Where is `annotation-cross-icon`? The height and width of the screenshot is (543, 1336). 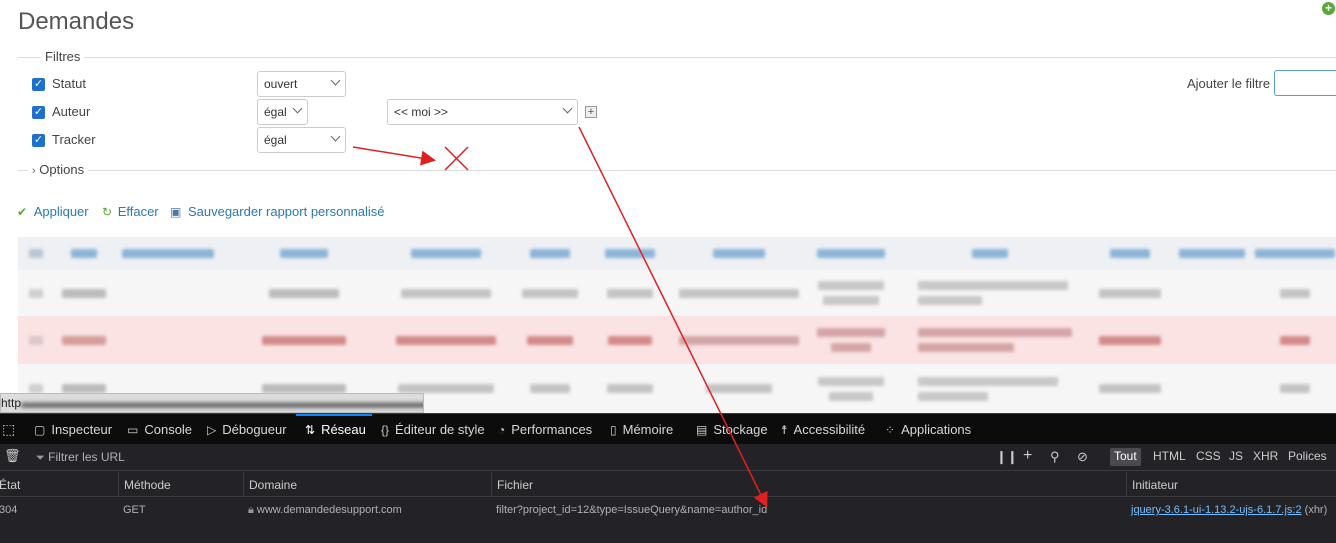 annotation-cross-icon is located at coordinates (456, 158).